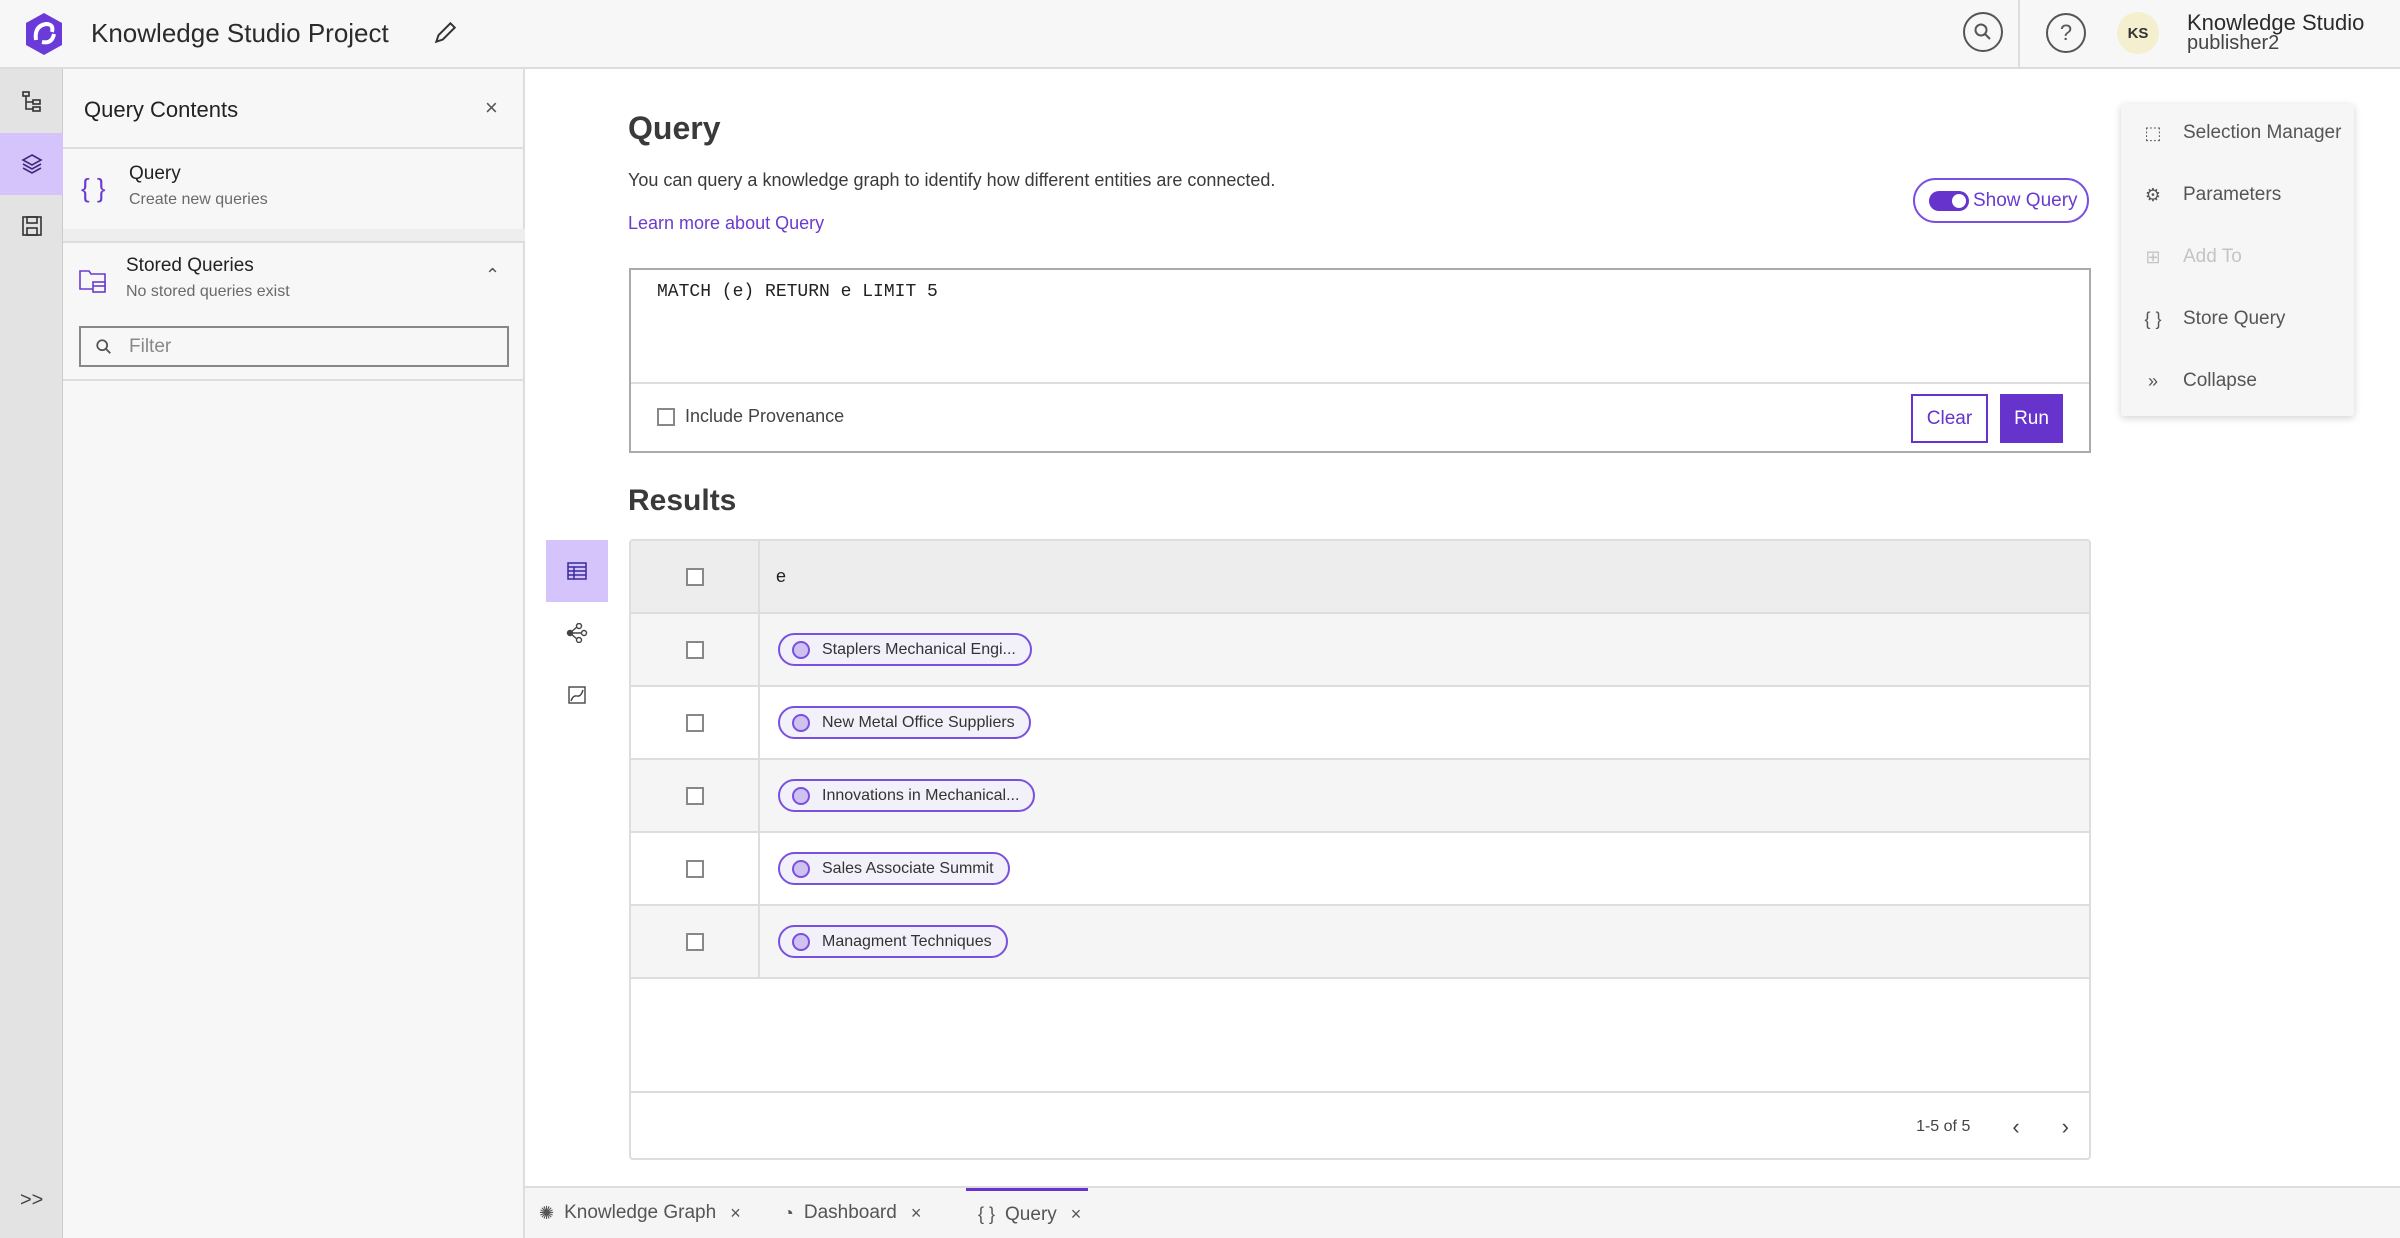 The image size is (2400, 1238). Describe the element at coordinates (2031, 418) in the screenshot. I see `run-button: Run` at that location.